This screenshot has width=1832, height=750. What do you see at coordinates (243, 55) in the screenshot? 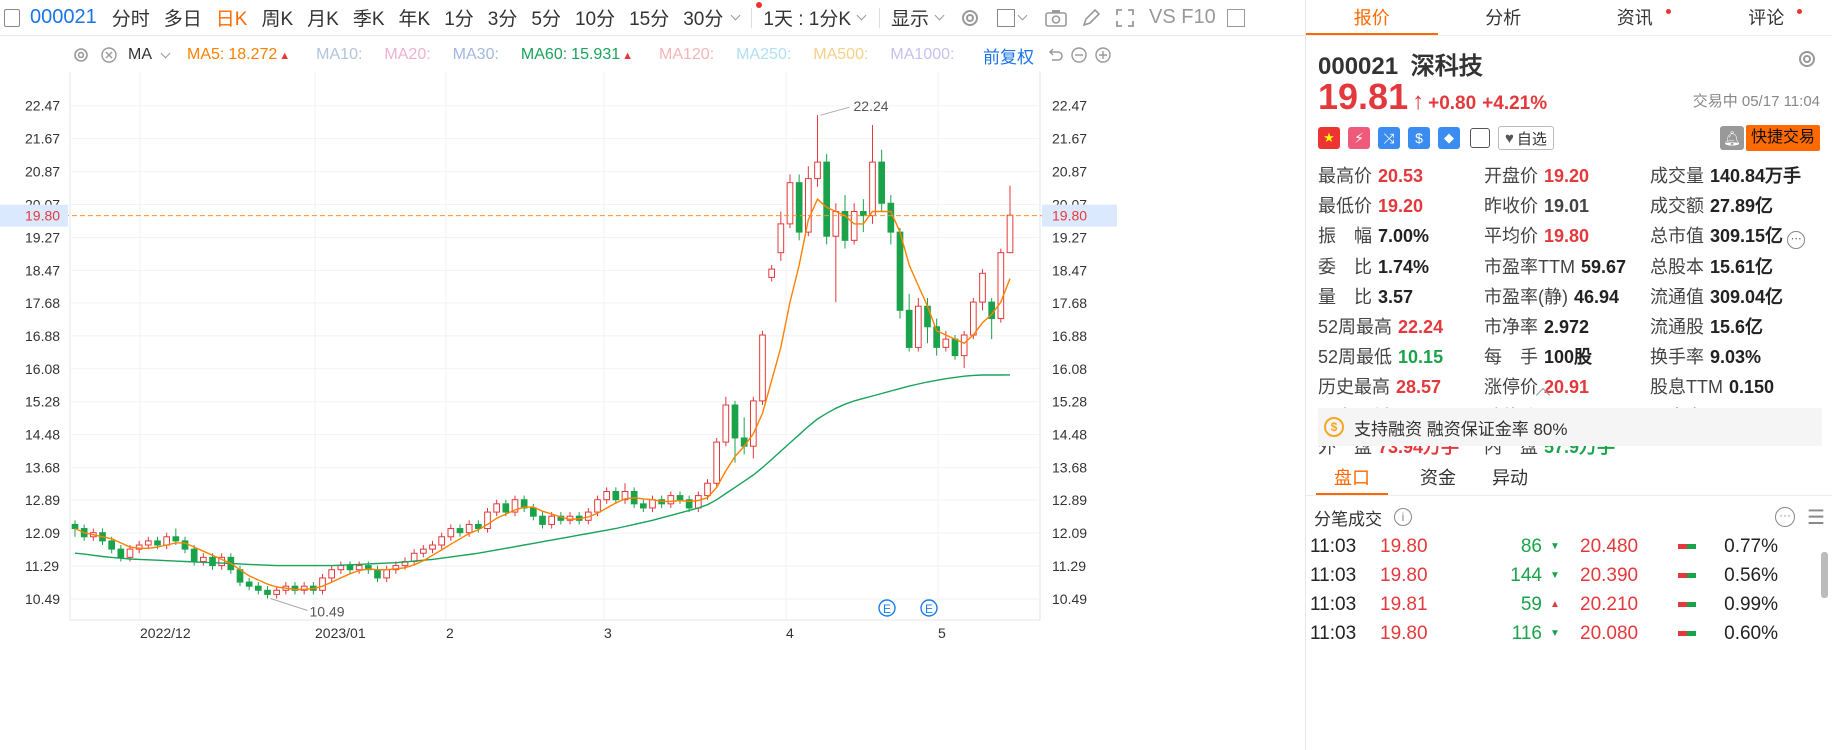
I see `ma-item: MA5: 18.272 ▲` at bounding box center [243, 55].